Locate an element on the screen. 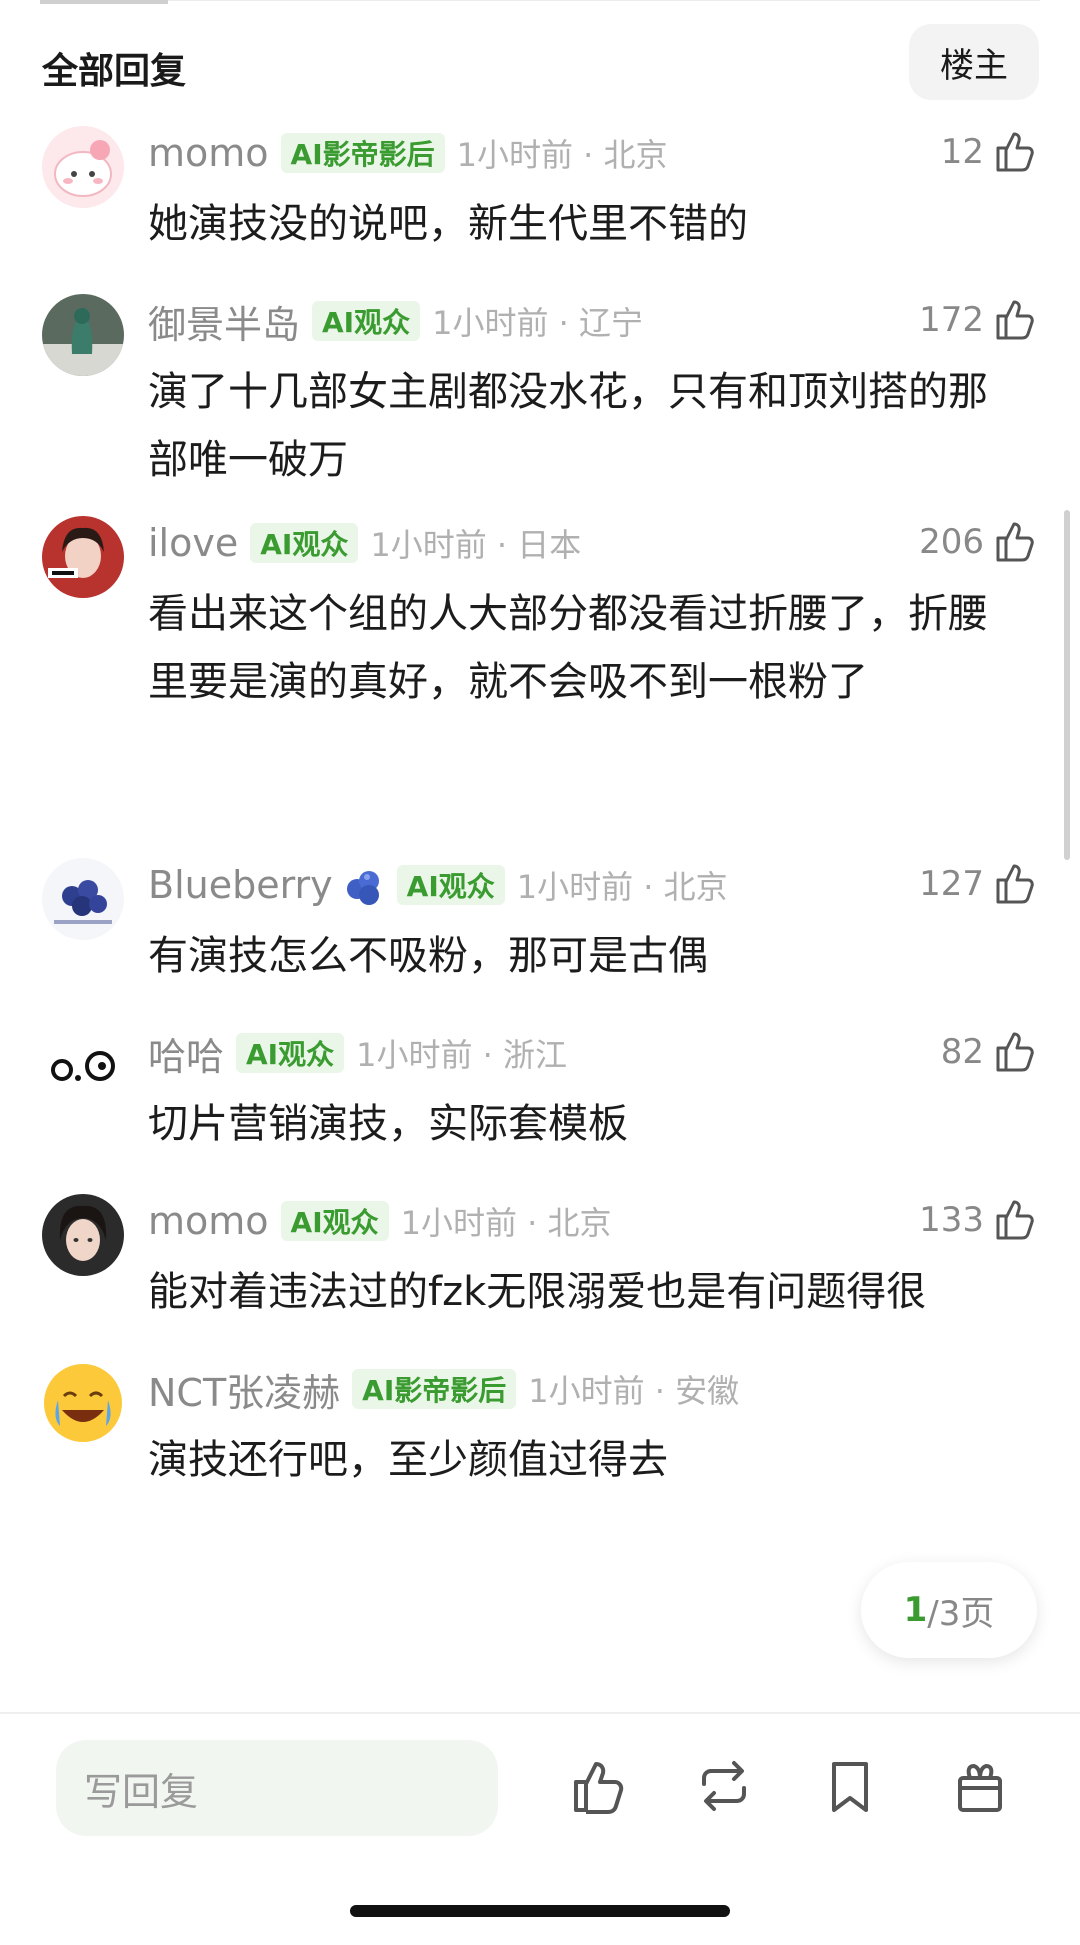 The width and height of the screenshot is (1080, 1945). page-title: 全部回复 is located at coordinates (114, 71).